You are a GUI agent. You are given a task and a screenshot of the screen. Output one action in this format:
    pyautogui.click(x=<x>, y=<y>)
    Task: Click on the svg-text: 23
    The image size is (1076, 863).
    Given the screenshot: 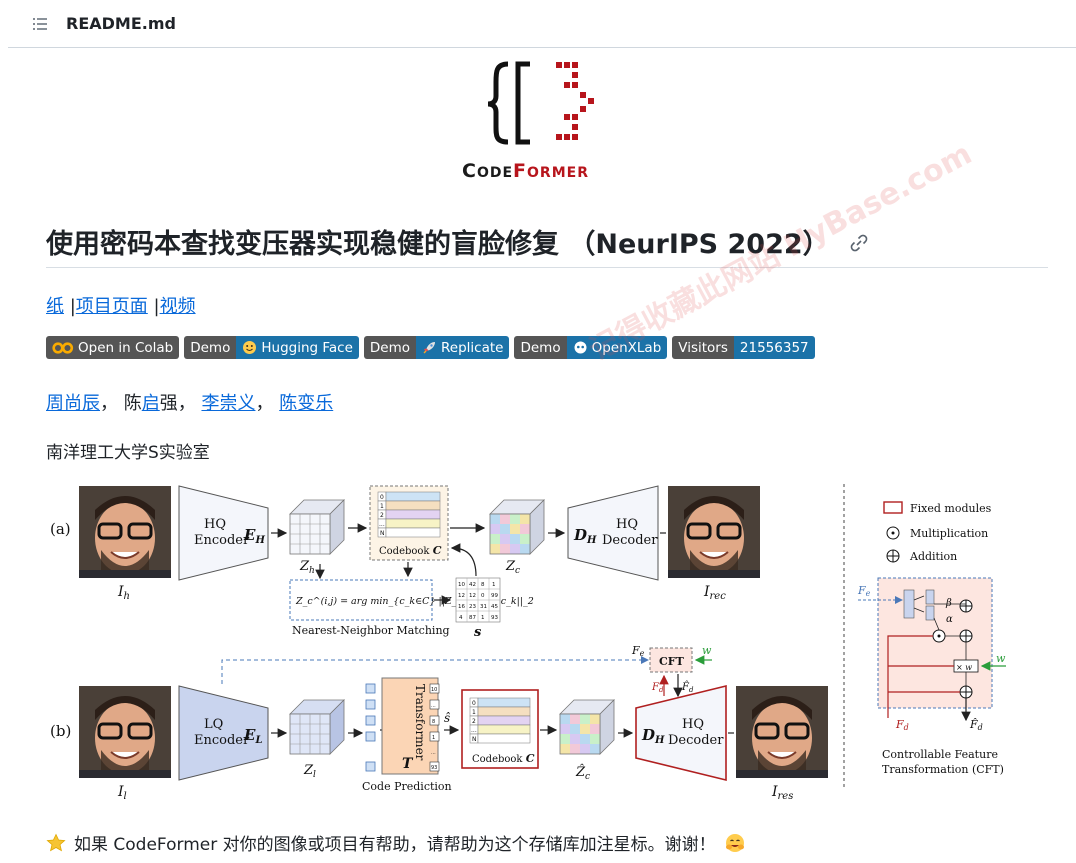 What is the action you would take?
    pyautogui.click(x=472, y=607)
    